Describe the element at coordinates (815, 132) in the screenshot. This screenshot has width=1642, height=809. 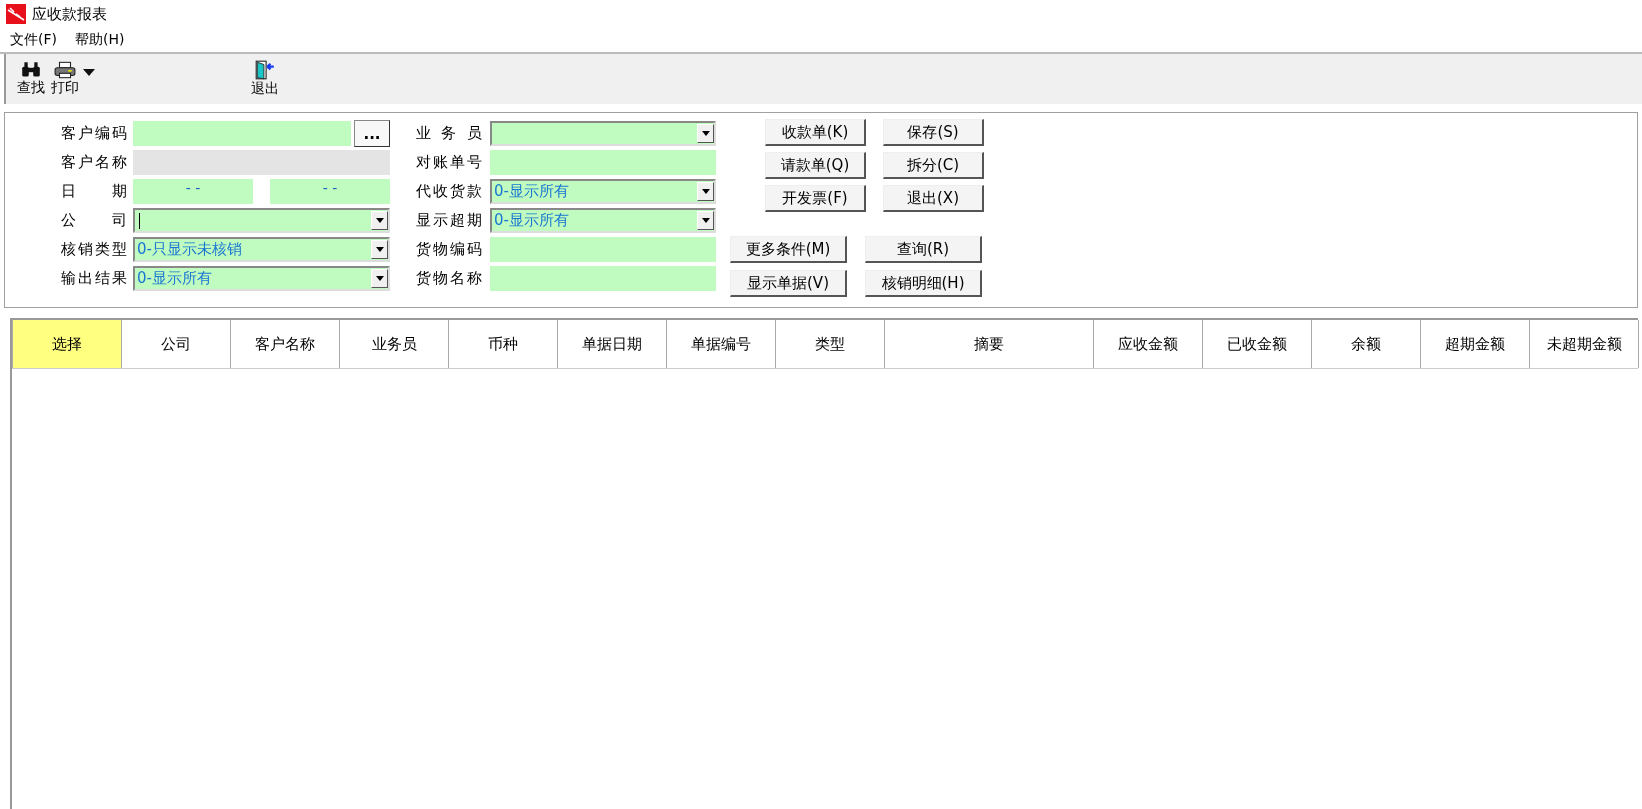
I see `action-button: 收款单(K)` at that location.